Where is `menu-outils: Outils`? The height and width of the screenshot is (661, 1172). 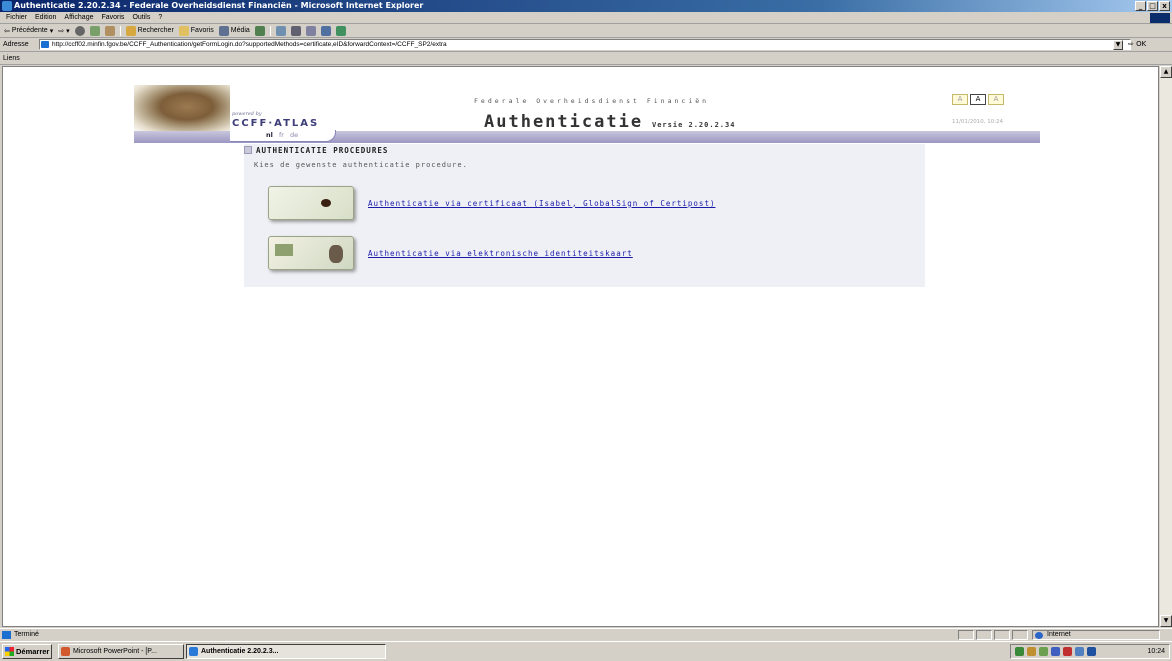
menu-outils: Outils is located at coordinates (141, 17).